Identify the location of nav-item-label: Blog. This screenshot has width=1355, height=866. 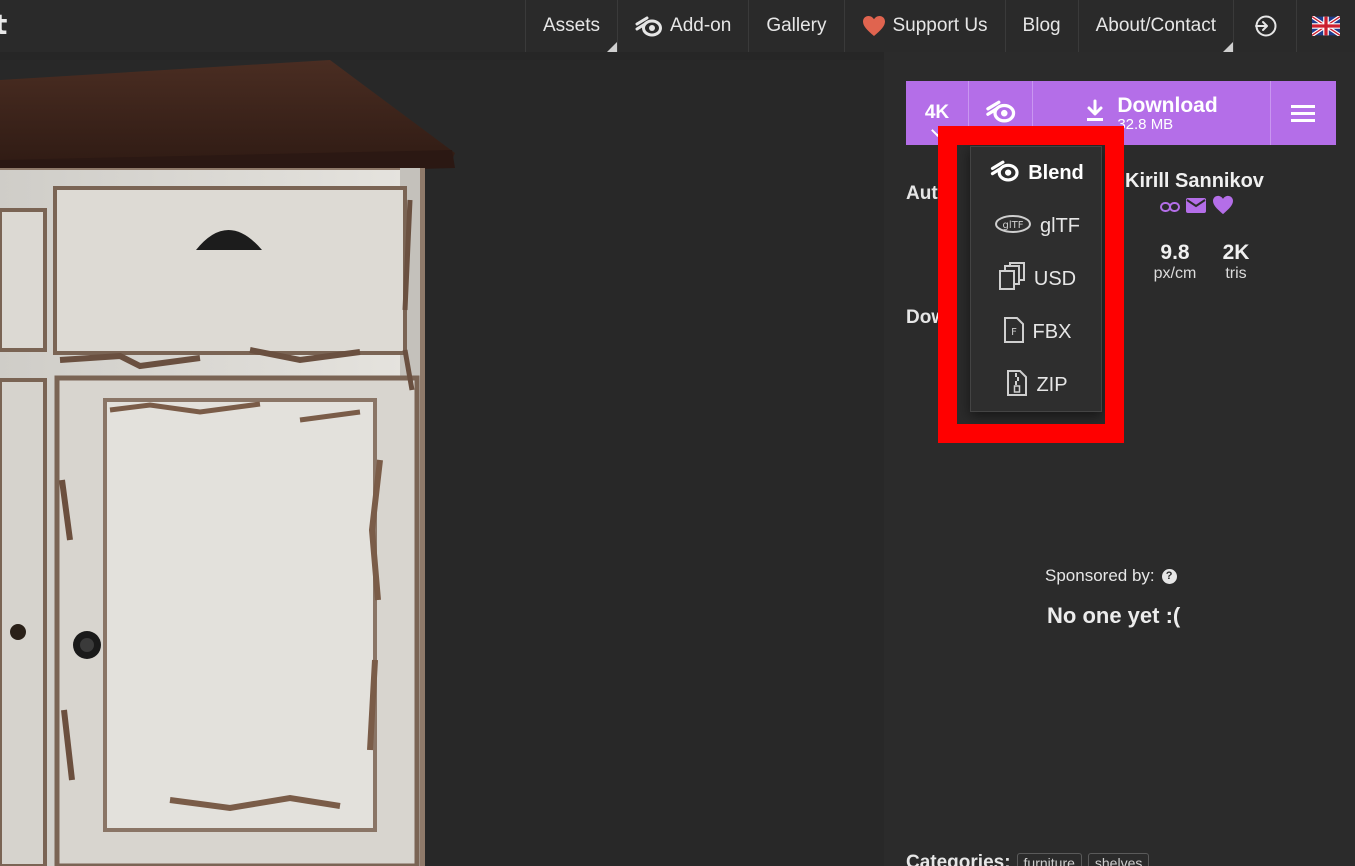
(1041, 25).